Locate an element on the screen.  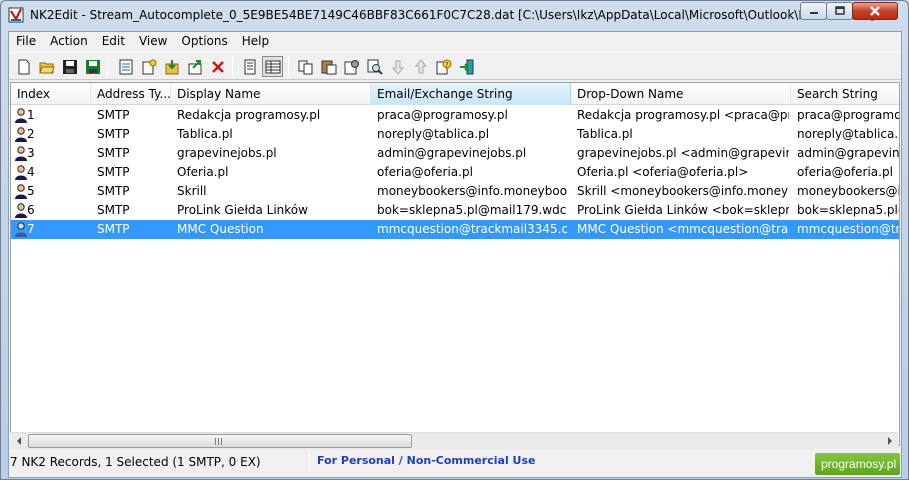
copy-button is located at coordinates (305, 66).